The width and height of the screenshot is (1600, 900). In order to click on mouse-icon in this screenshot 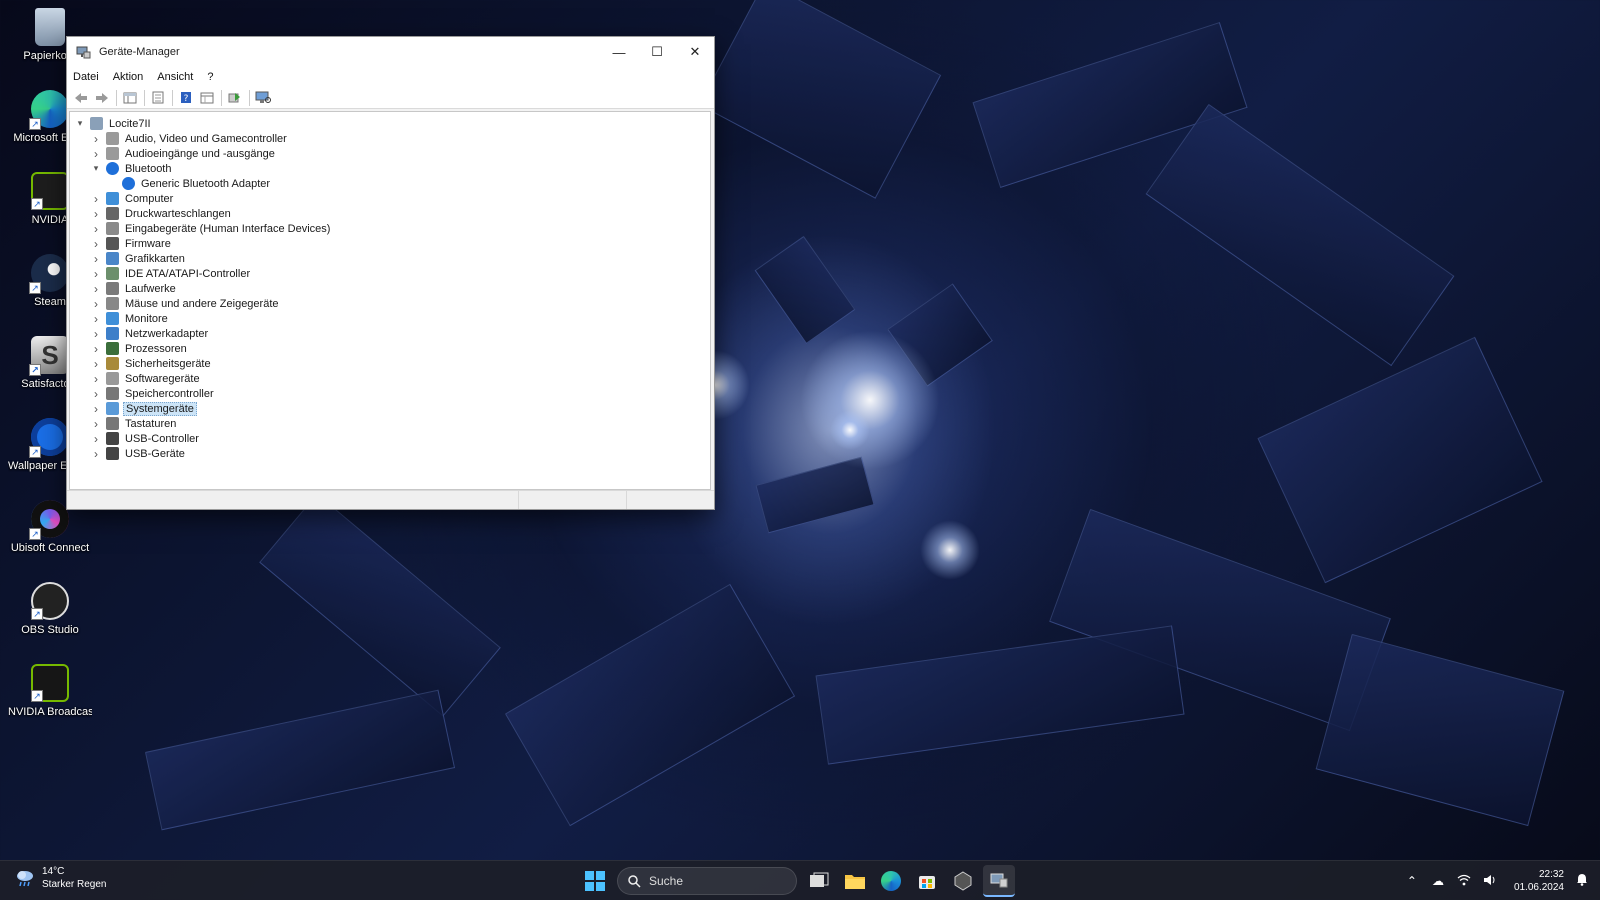, I will do `click(112, 303)`.